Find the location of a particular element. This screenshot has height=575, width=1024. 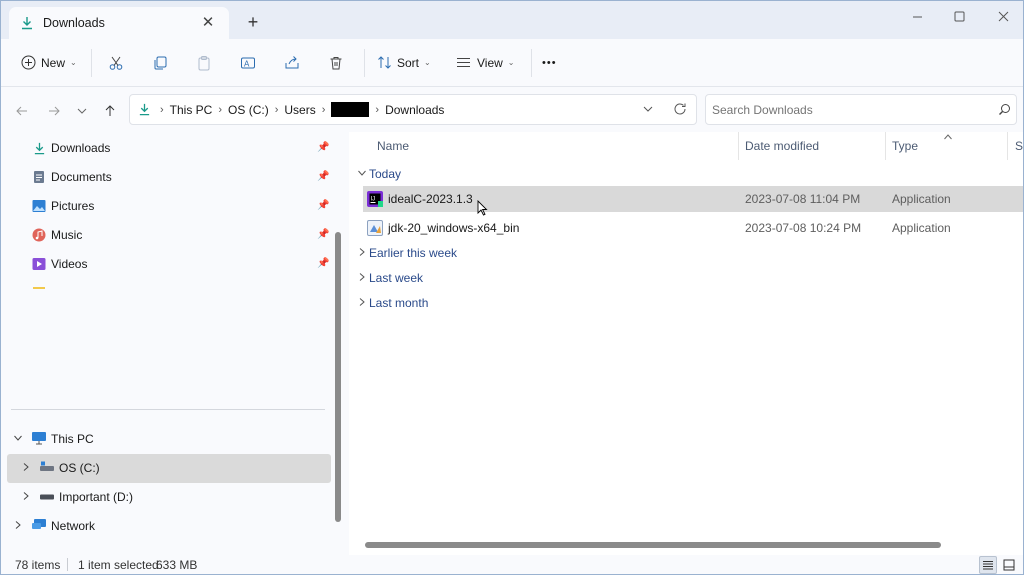

forward-arrow-icon is located at coordinates (54, 111).